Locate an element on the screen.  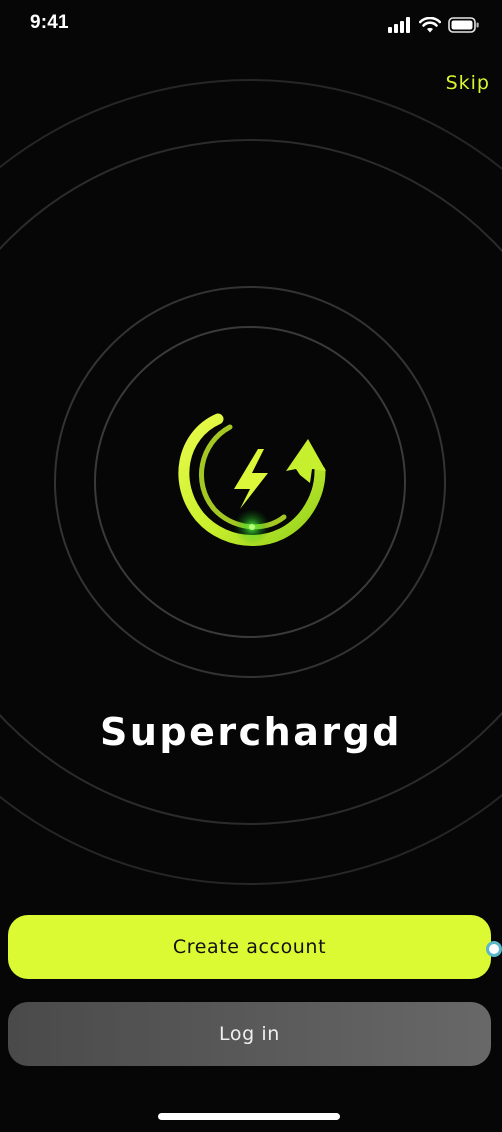
lightning-bolt-circular-arrow-icon is located at coordinates (252, 479).